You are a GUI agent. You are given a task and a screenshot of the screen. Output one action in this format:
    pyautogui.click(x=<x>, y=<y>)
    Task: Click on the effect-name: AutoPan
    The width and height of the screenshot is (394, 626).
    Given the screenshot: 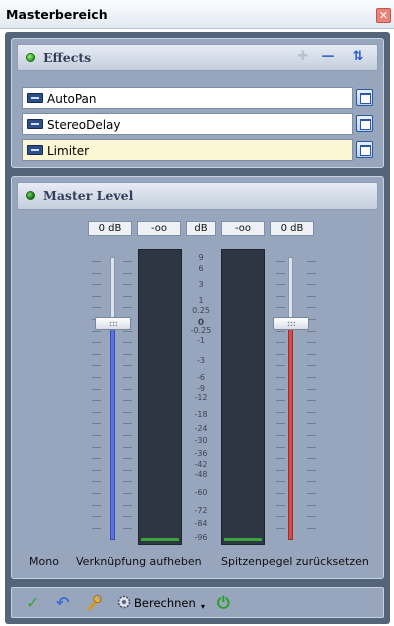 What is the action you would take?
    pyautogui.click(x=72, y=99)
    